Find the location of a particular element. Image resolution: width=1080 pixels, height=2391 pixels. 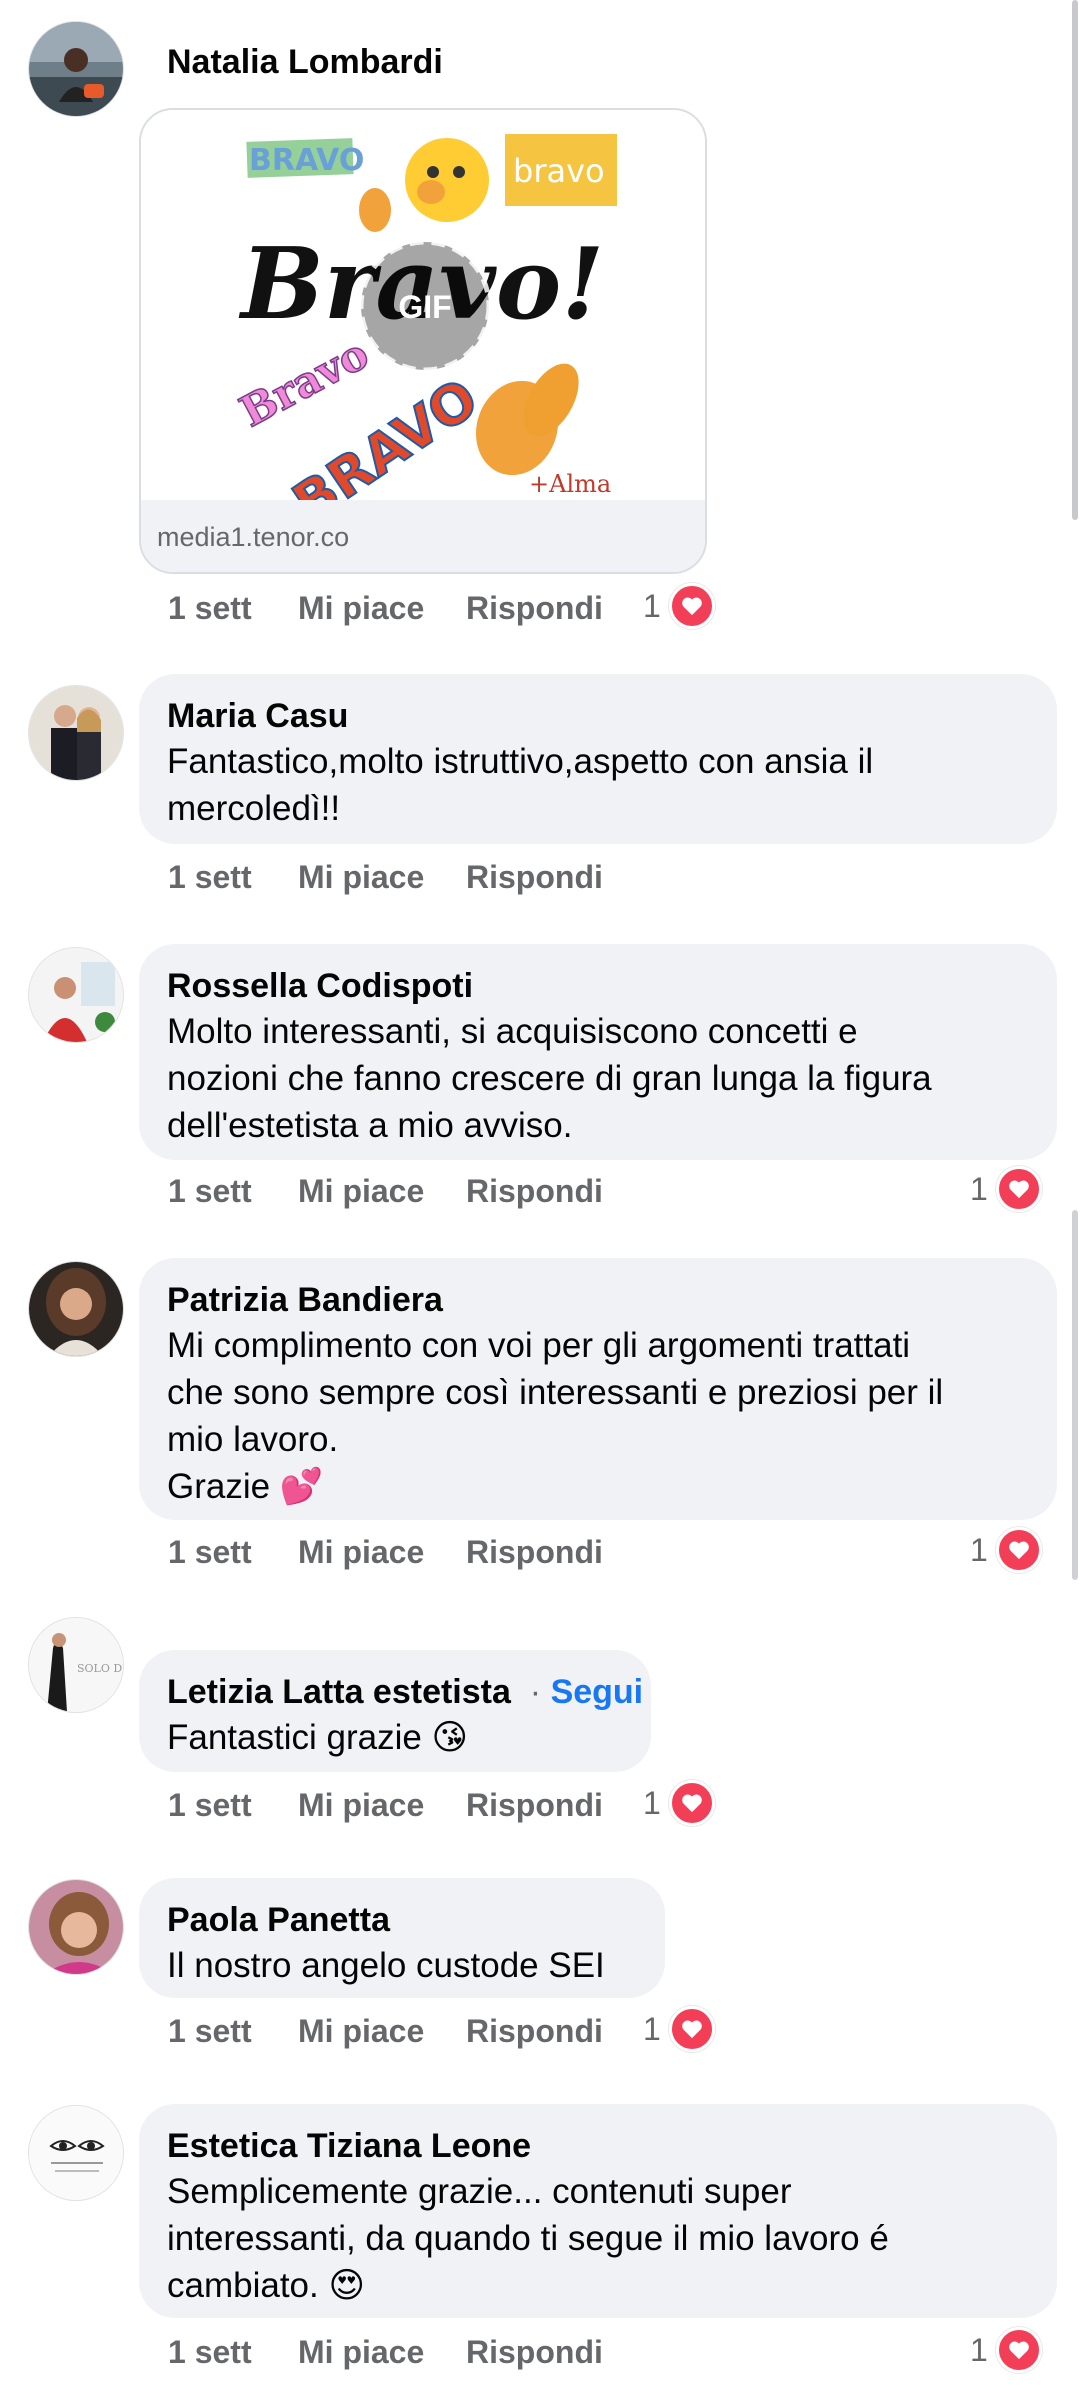

gif-link-footer: media1.tenor.co is located at coordinates (423, 536).